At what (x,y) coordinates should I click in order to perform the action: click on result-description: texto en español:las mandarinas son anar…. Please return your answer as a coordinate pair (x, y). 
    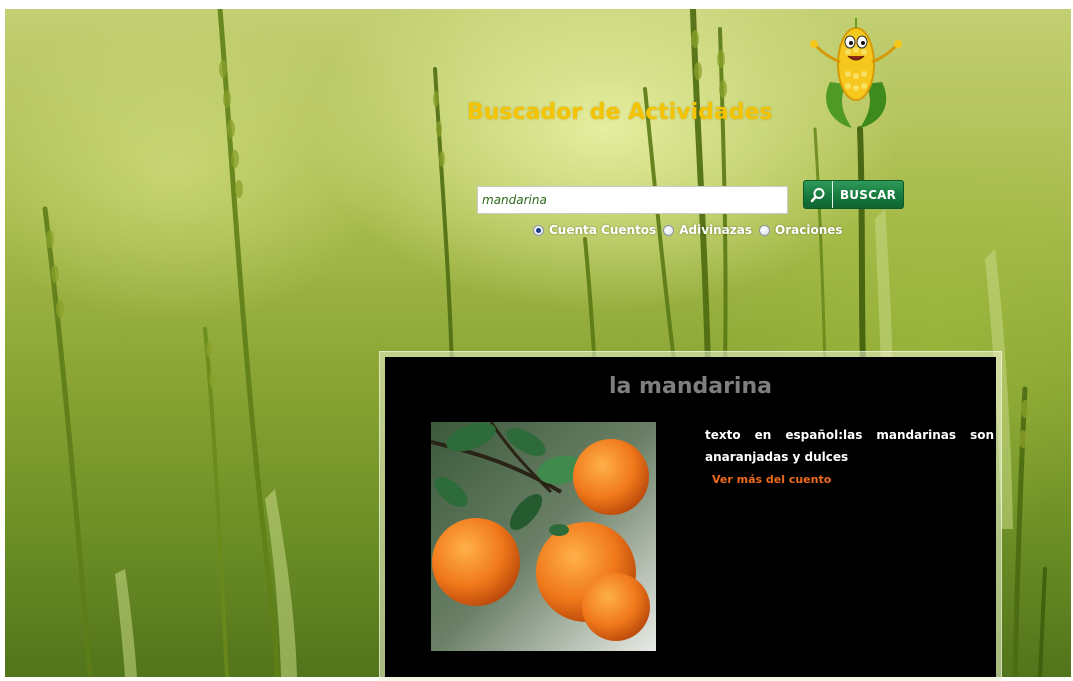
    Looking at the image, I should click on (849, 446).